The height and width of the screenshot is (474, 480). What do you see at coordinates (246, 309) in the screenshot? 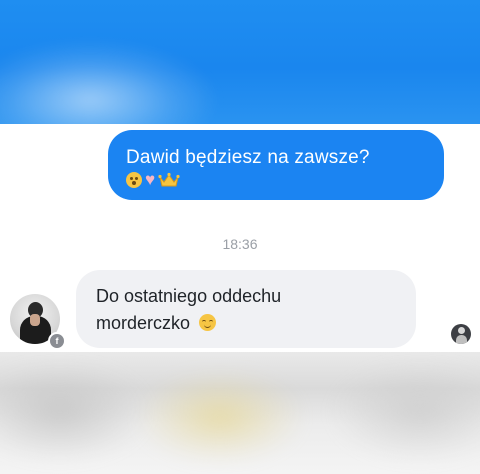
I see `incoming-message-bubble: Do ostatniego oddechu morderczko` at bounding box center [246, 309].